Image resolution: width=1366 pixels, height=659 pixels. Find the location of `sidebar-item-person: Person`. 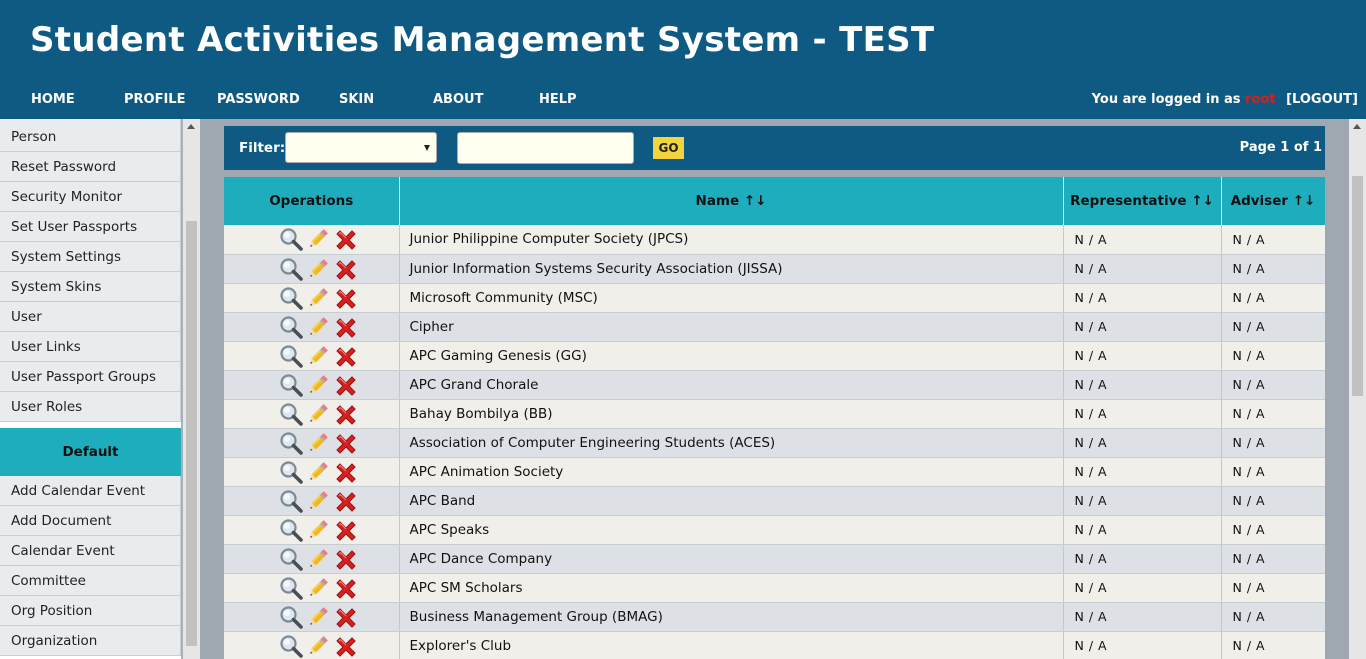

sidebar-item-person: Person is located at coordinates (90, 135).